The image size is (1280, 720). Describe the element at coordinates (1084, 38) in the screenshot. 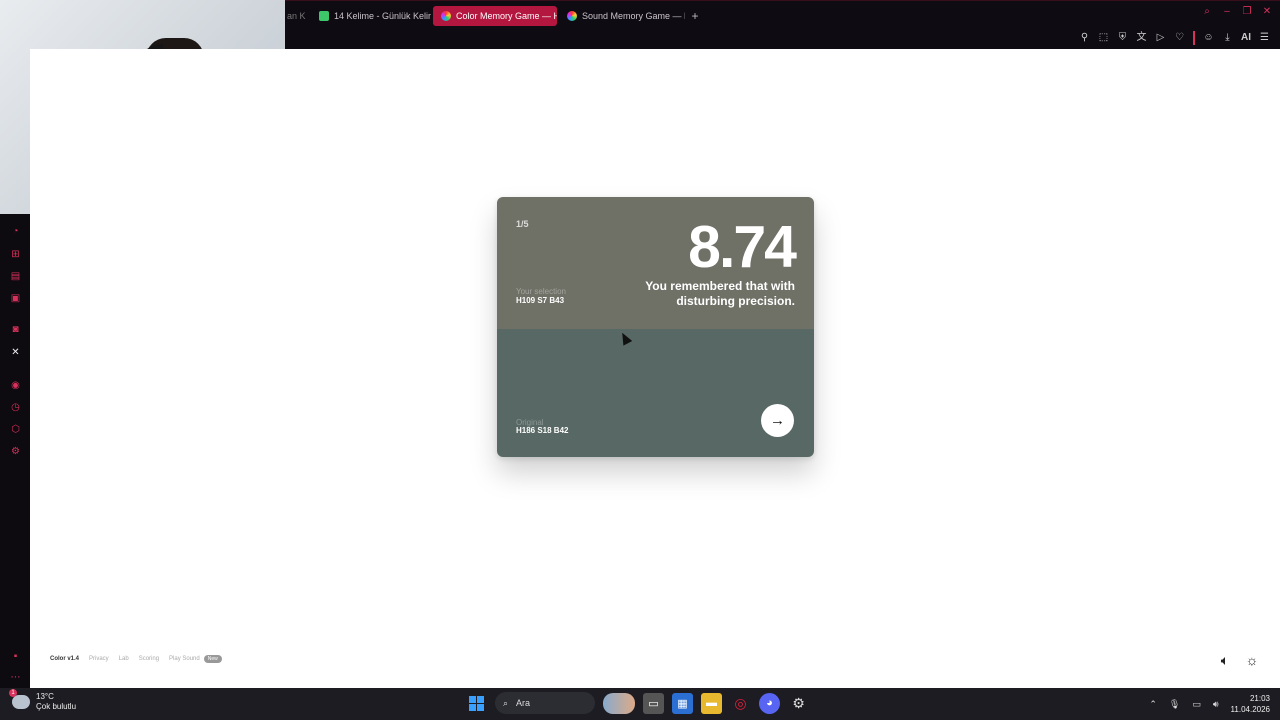

I see `pin-icon: ⚲` at that location.